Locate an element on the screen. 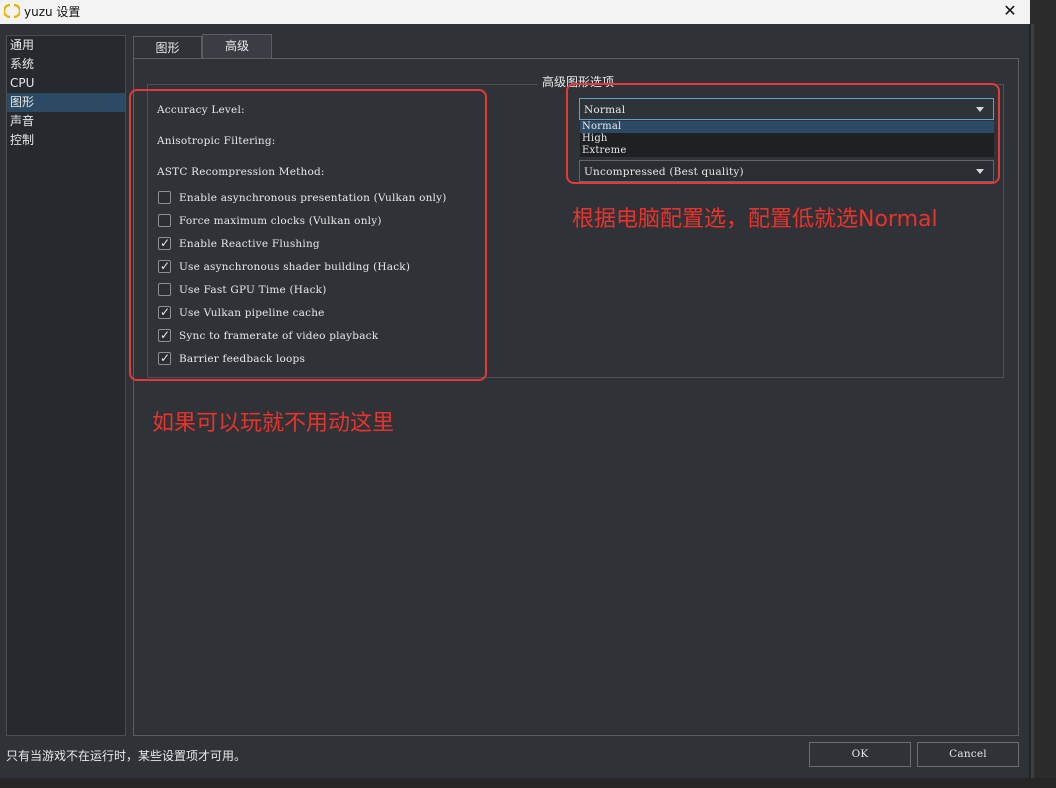 The image size is (1056, 788). tab-graphics: 图形 is located at coordinates (167, 47).